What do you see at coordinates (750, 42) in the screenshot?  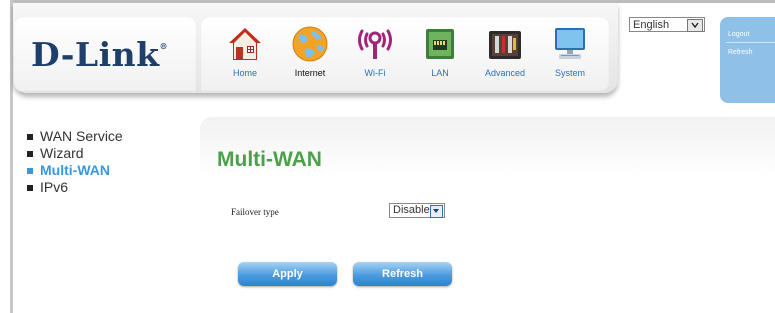 I see `side-divider` at bounding box center [750, 42].